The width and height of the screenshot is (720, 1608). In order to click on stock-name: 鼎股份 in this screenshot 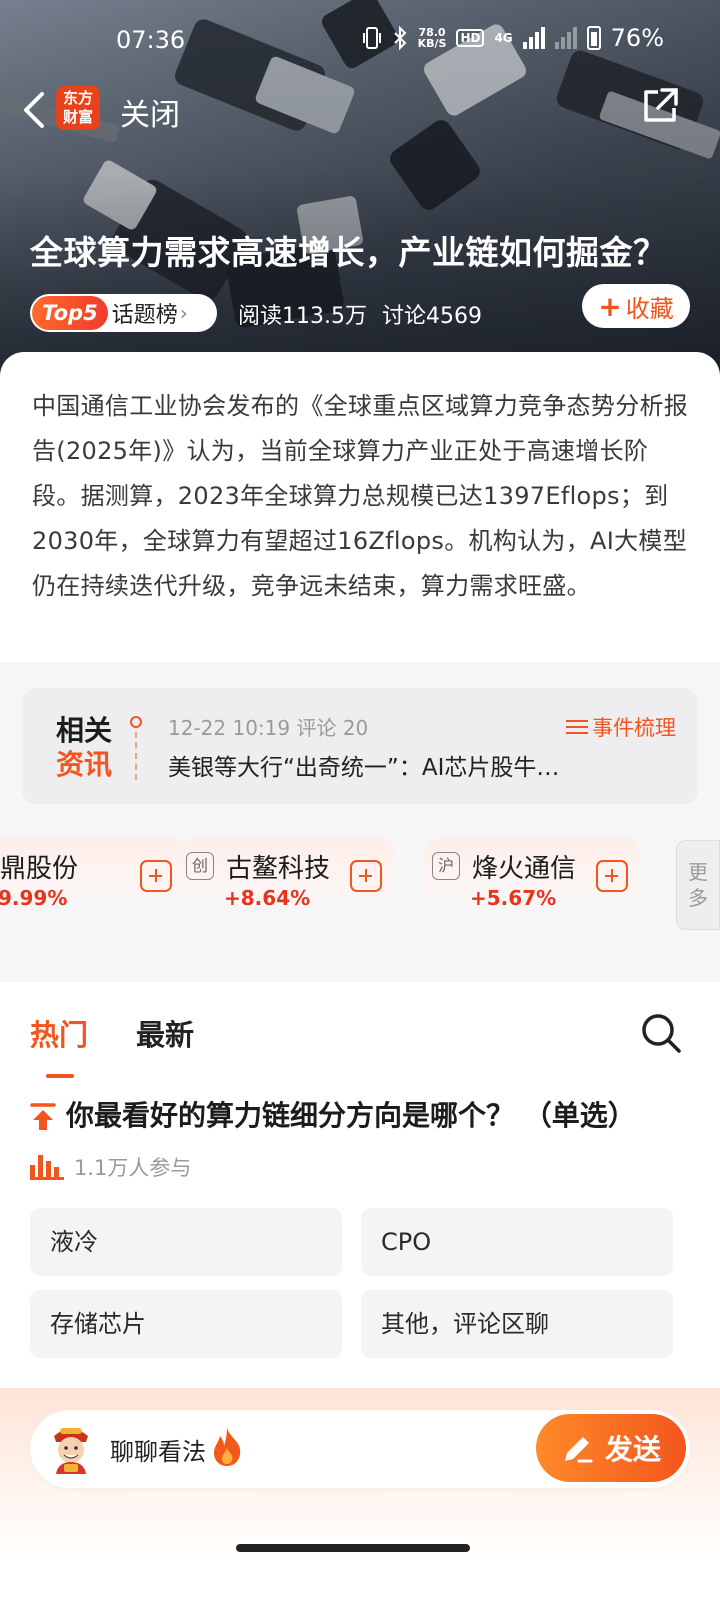, I will do `click(39, 869)`.